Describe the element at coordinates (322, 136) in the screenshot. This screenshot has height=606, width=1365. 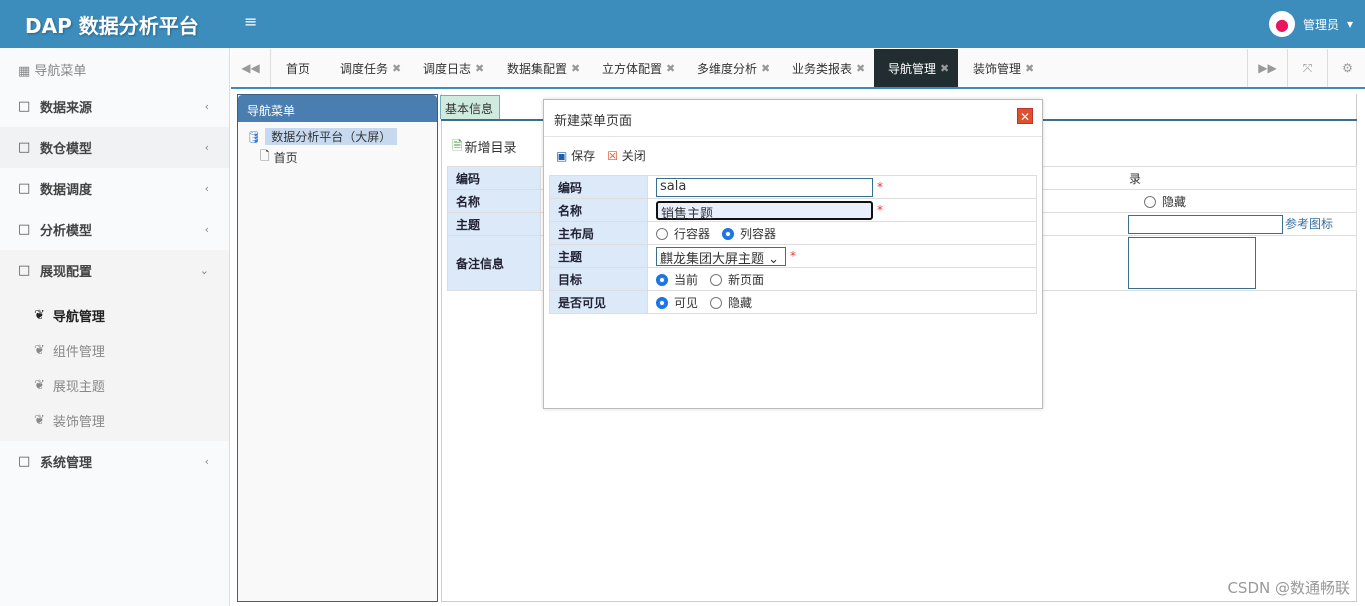
I see `tree-node-root: 🛢 数据分析平台（大屏）` at that location.